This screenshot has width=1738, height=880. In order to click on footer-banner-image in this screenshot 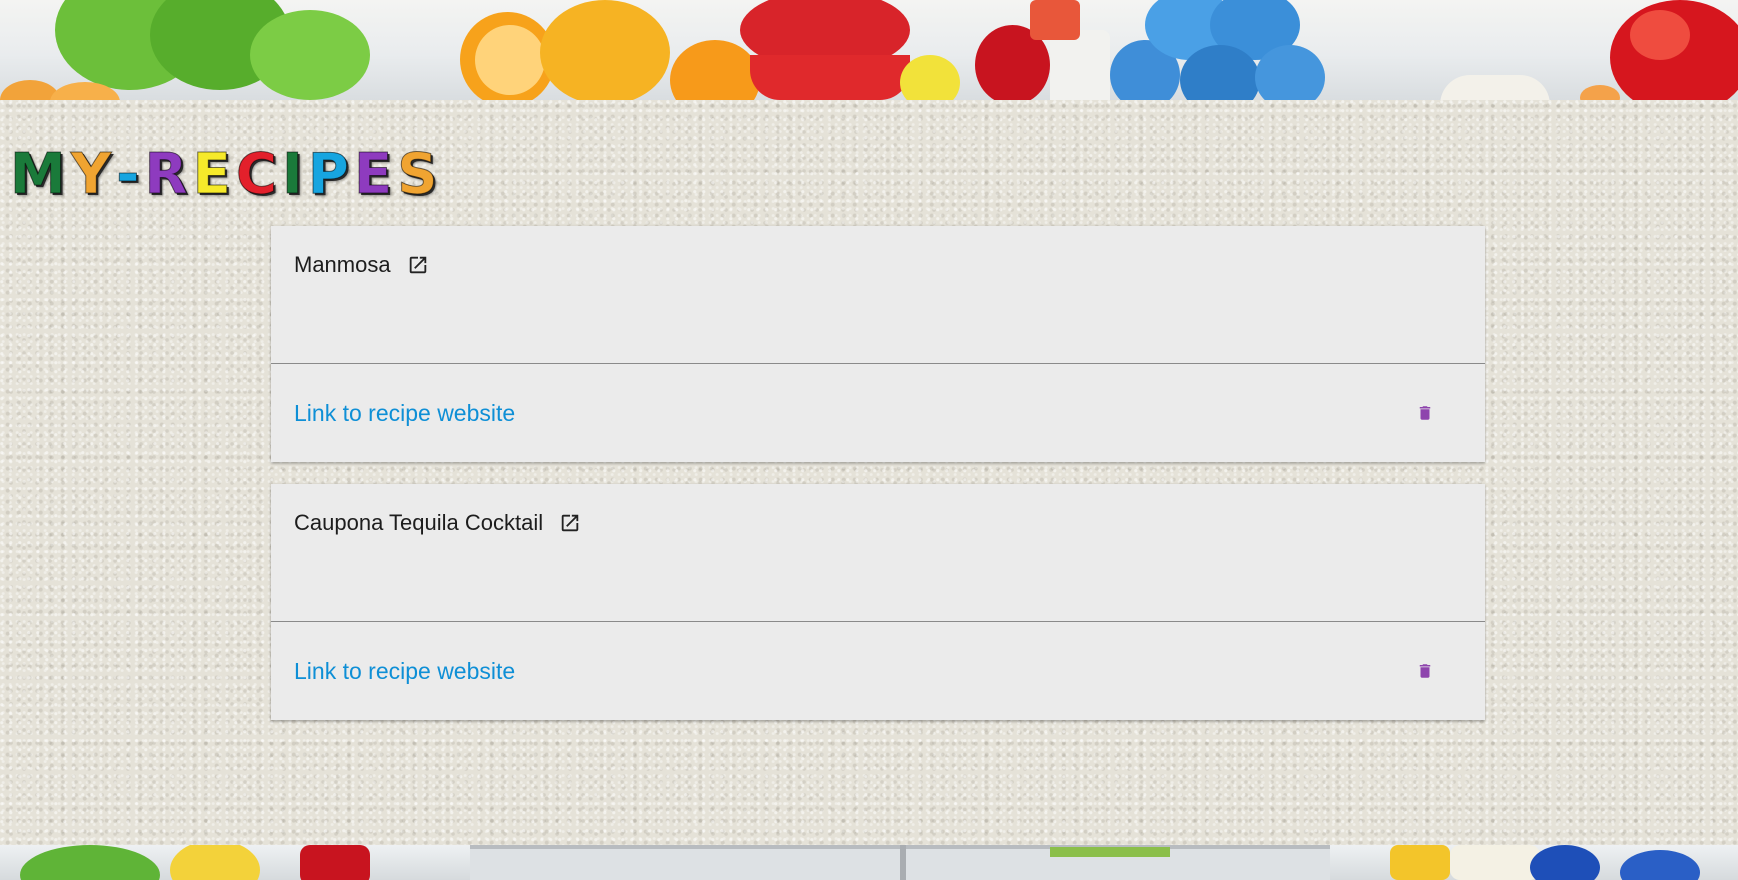, I will do `click(869, 862)`.